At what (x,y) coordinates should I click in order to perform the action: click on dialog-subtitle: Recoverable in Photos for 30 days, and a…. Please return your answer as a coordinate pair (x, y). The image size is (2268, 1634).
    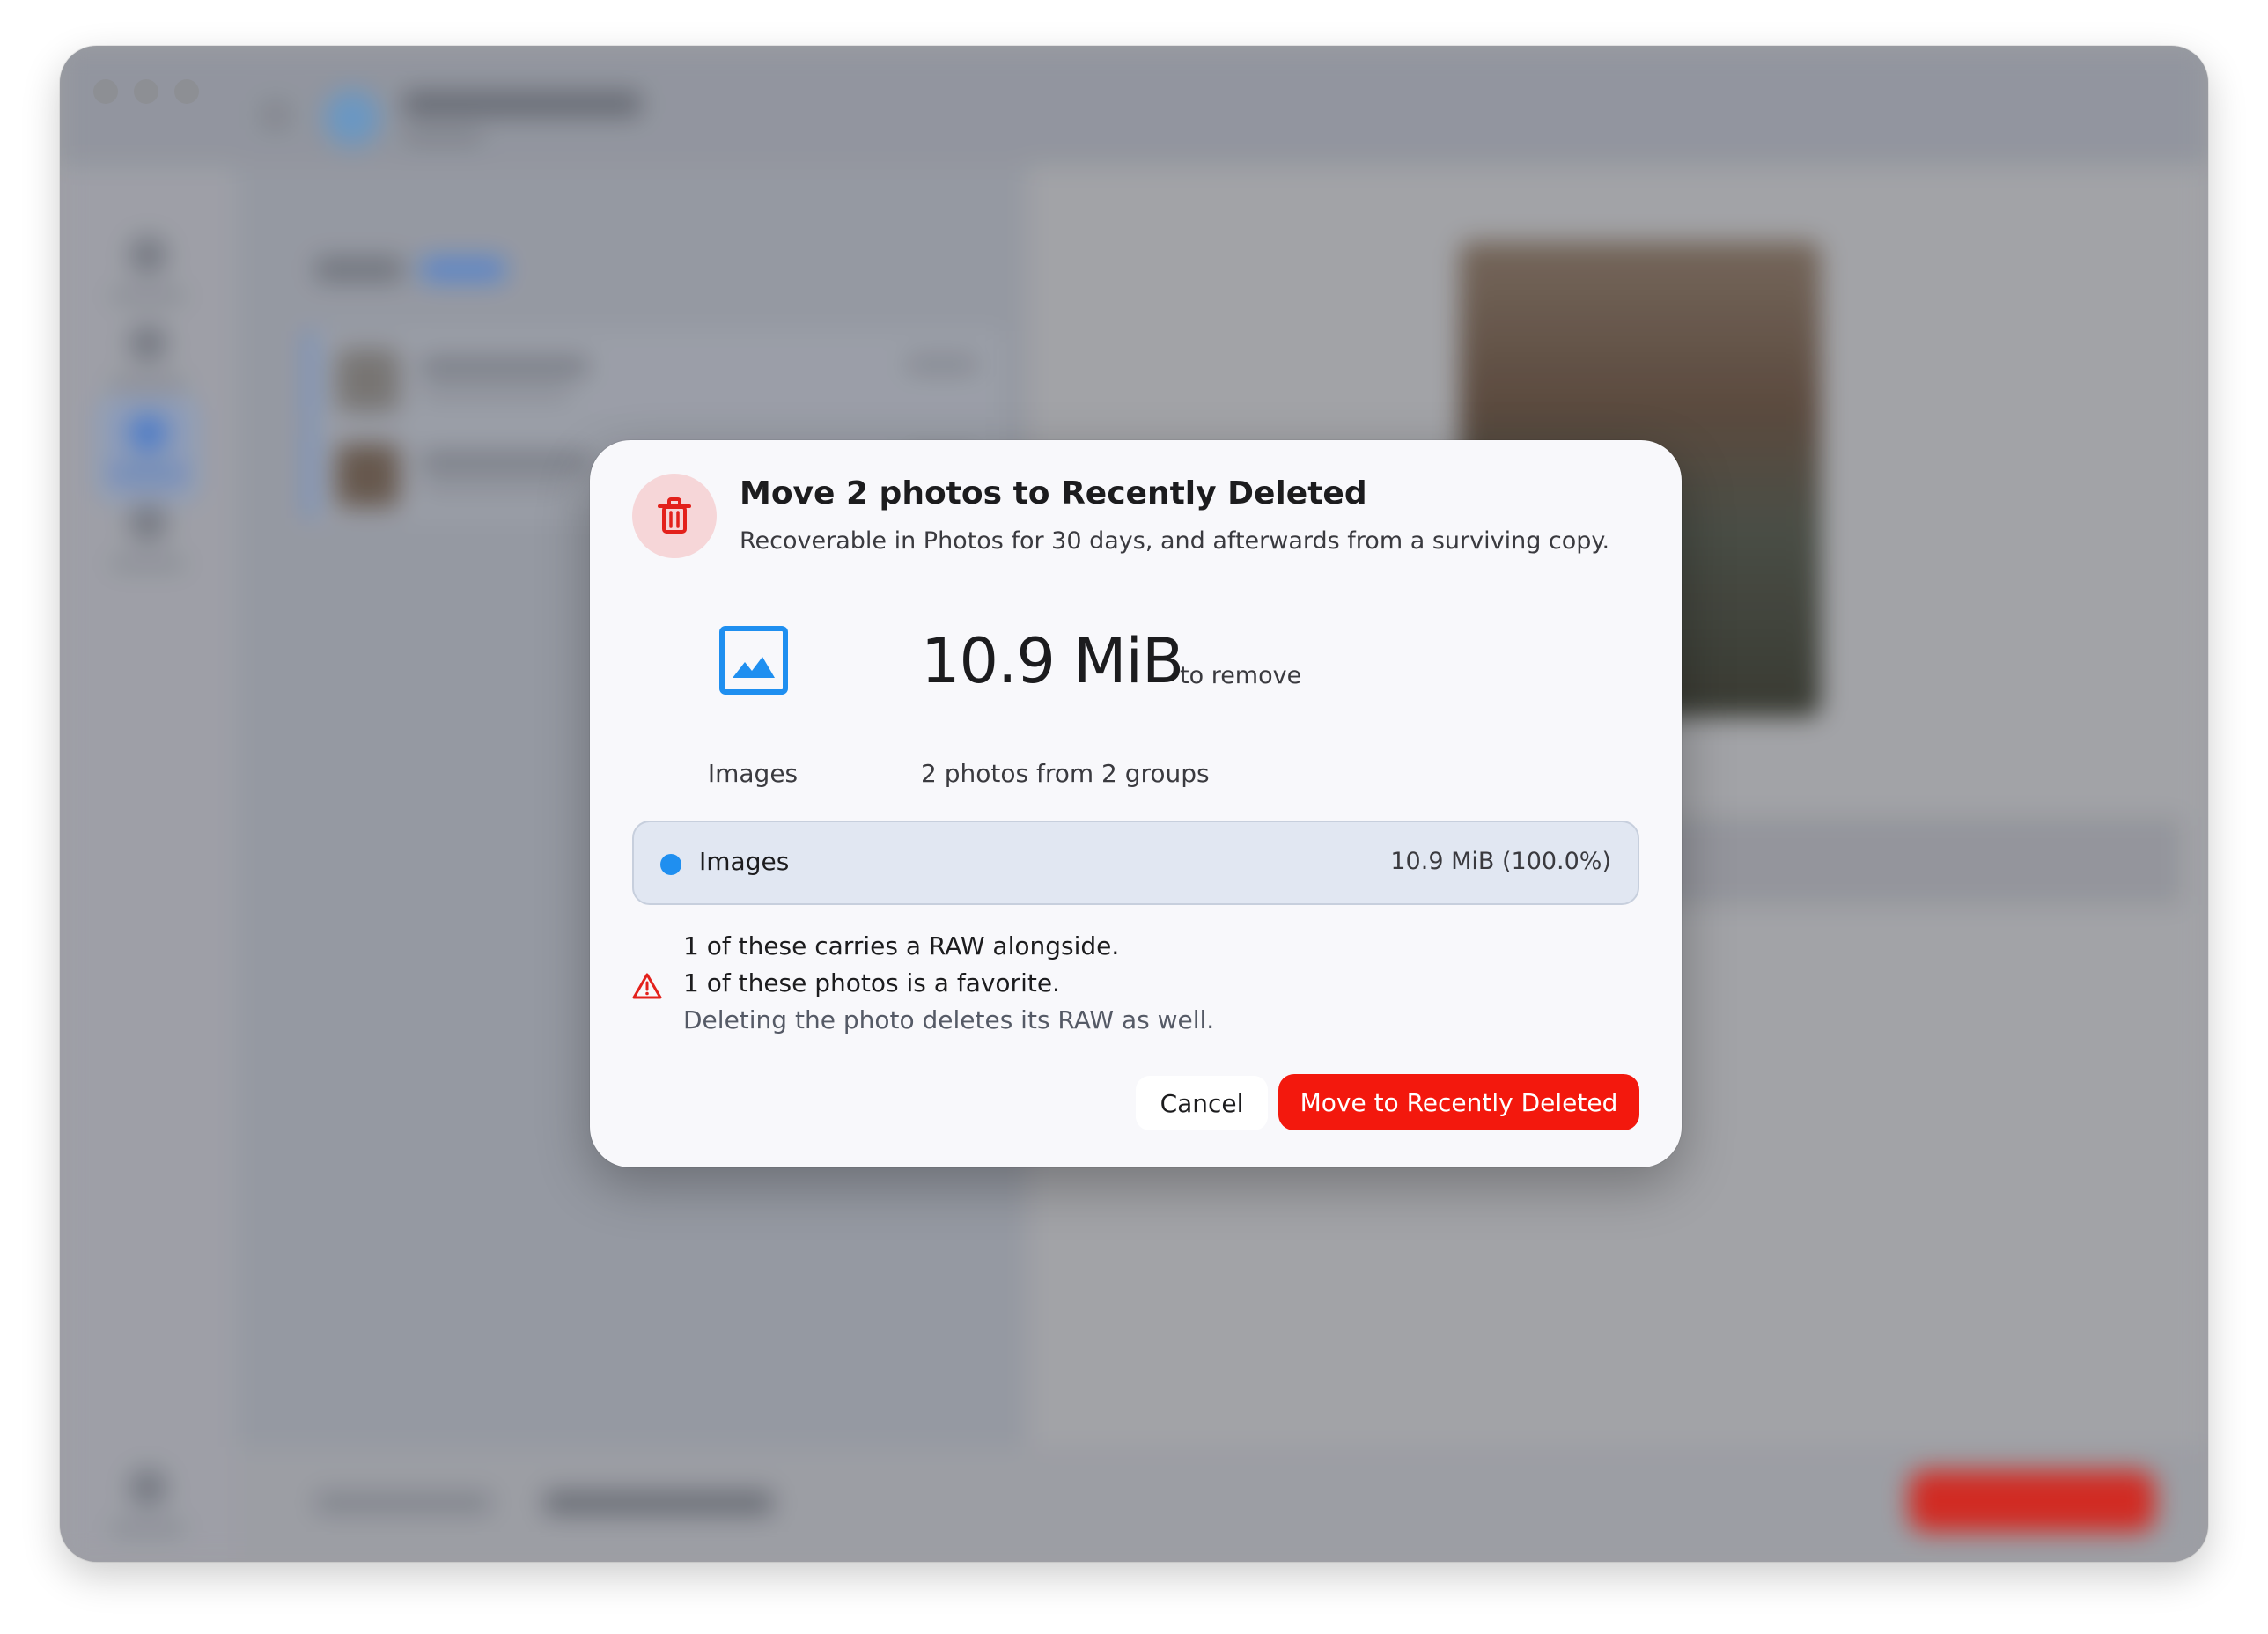
    Looking at the image, I should click on (1175, 541).